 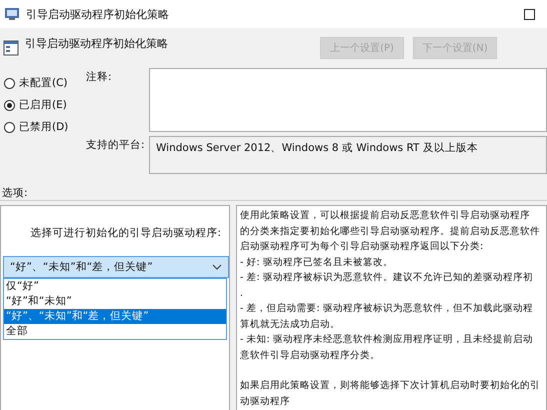 I want to click on settings-page-icon, so click(x=11, y=48).